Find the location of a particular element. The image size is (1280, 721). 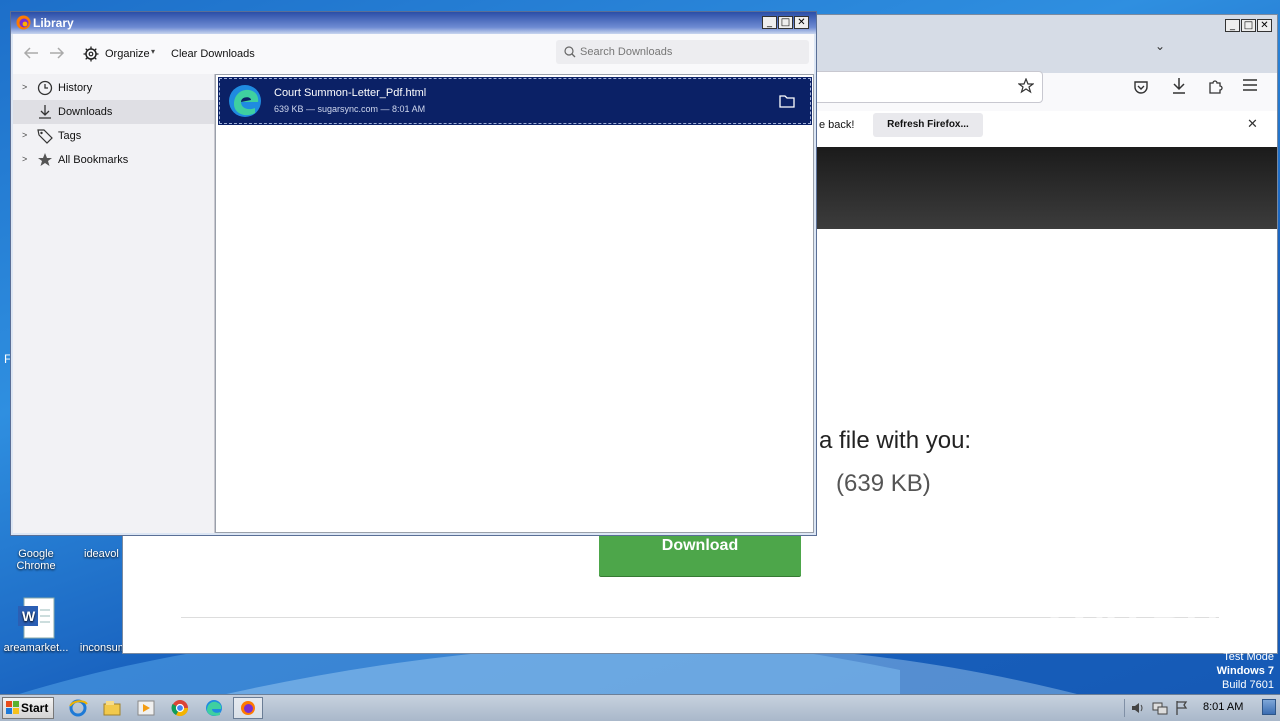

share-text: e a file with you: is located at coordinates (885, 440).